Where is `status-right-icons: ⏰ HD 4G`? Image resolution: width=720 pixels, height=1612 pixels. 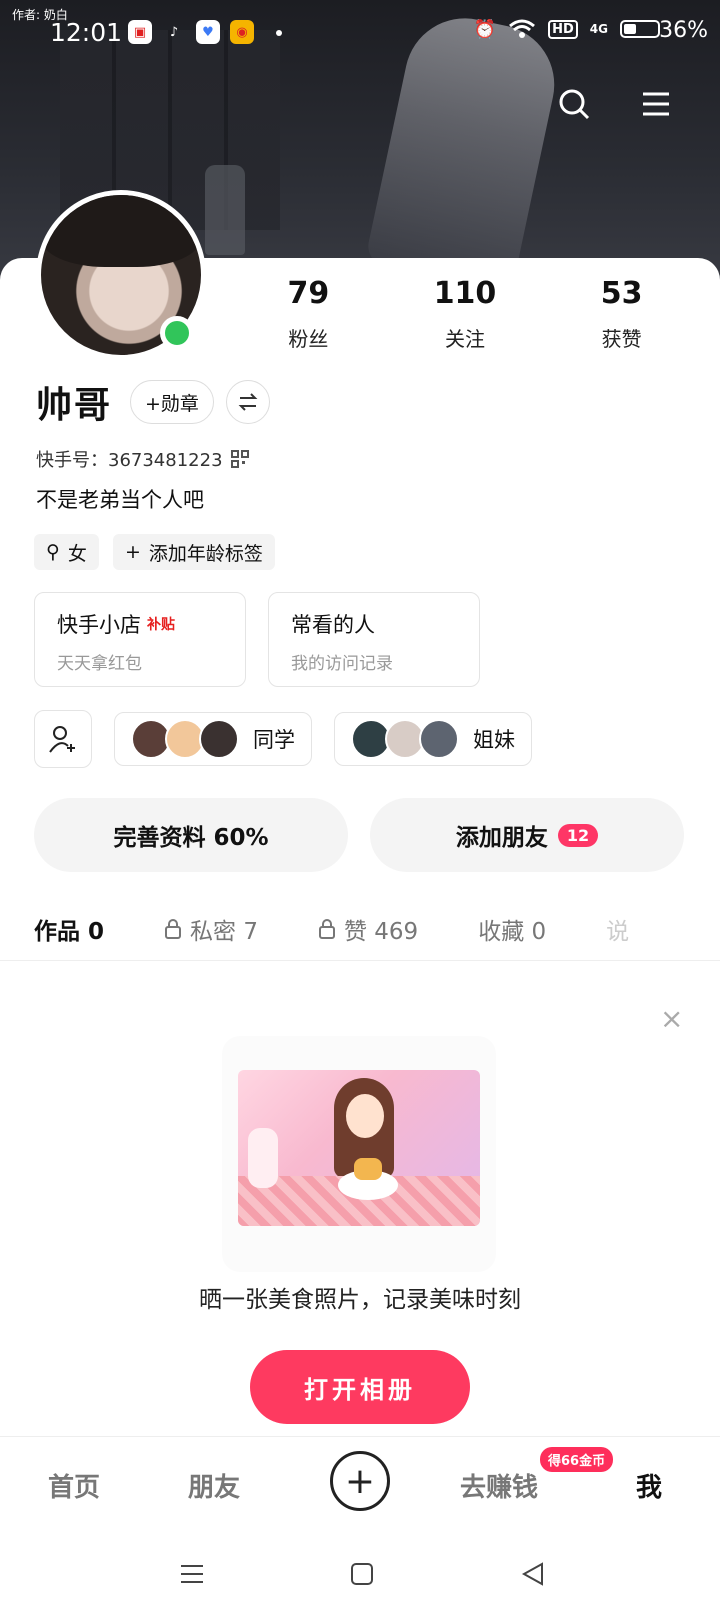
status-right-icons: ⏰ HD 4G is located at coordinates (567, 29).